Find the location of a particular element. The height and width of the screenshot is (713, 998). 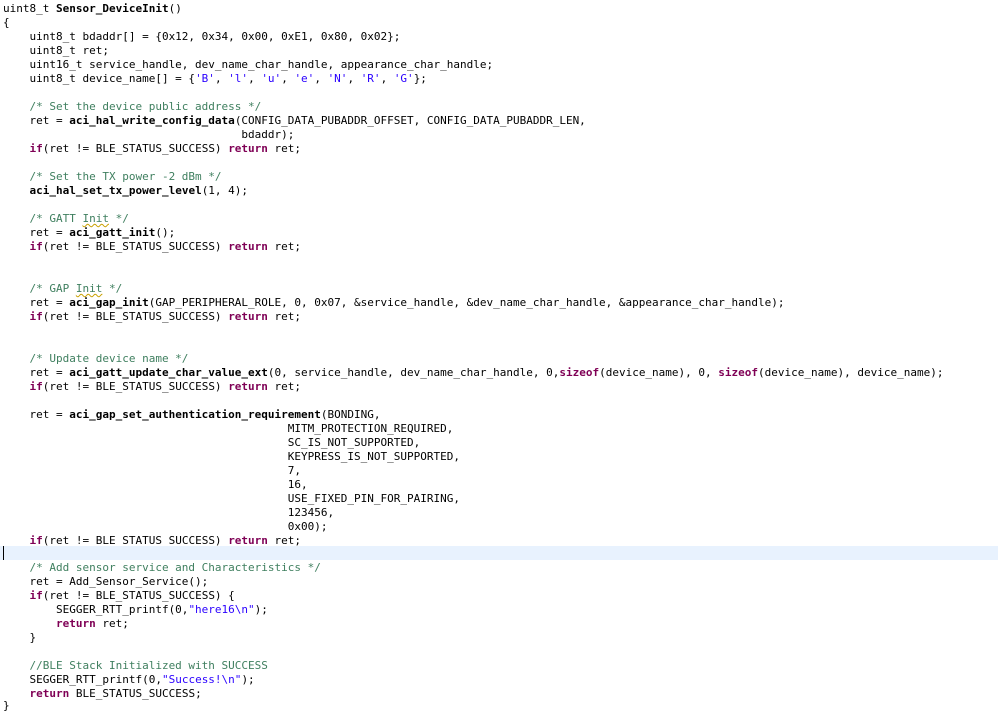

code-comment: /* GATT Init */ is located at coordinates (499, 219).